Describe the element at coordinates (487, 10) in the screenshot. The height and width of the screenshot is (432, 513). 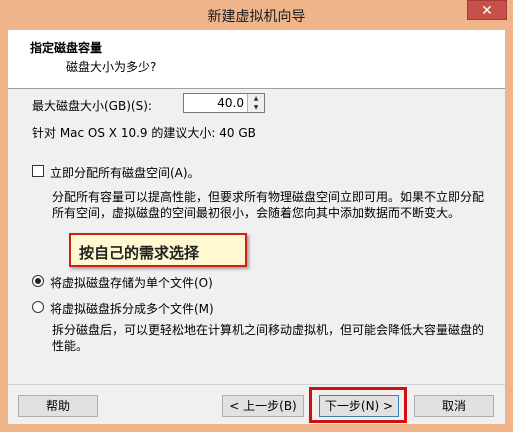
I see `close-button: ✕` at that location.